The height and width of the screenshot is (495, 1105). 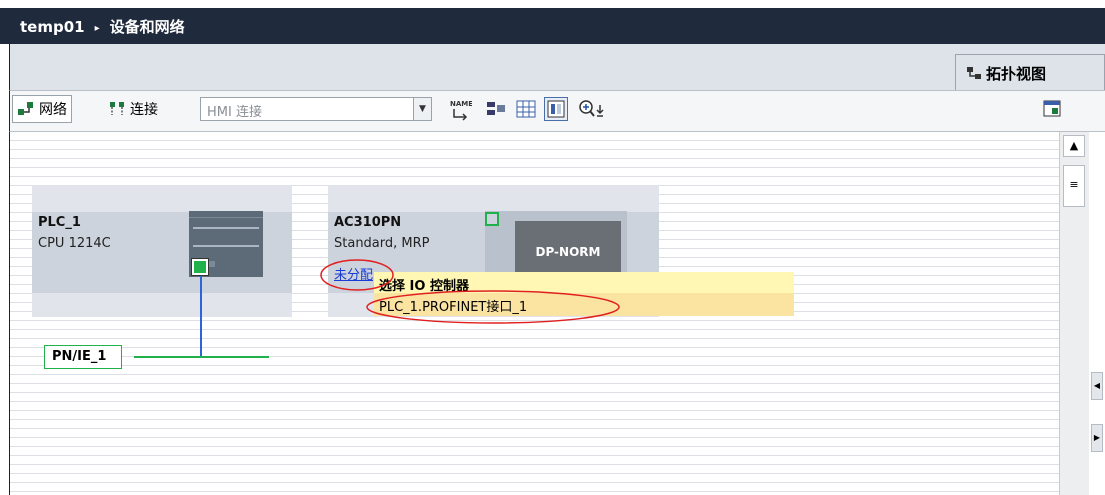 I want to click on vertical-scrollbar: ▲ ≡, so click(x=1074, y=313).